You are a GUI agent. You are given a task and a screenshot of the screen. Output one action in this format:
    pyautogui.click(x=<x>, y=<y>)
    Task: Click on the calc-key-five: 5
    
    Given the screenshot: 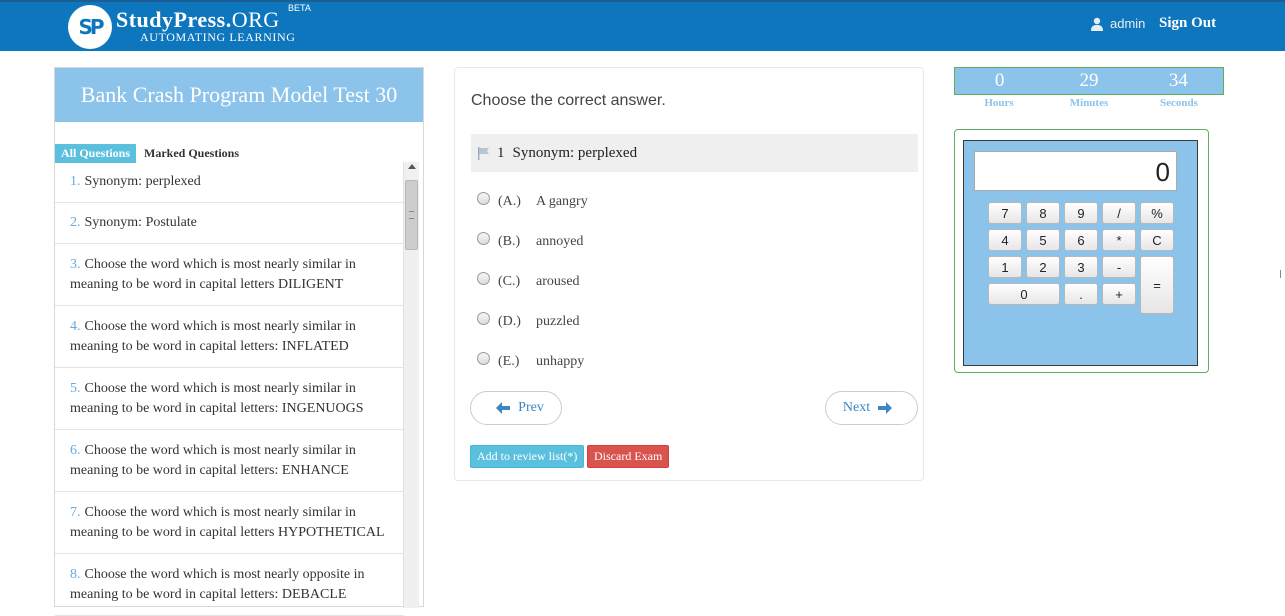 What is the action you would take?
    pyautogui.click(x=1043, y=240)
    